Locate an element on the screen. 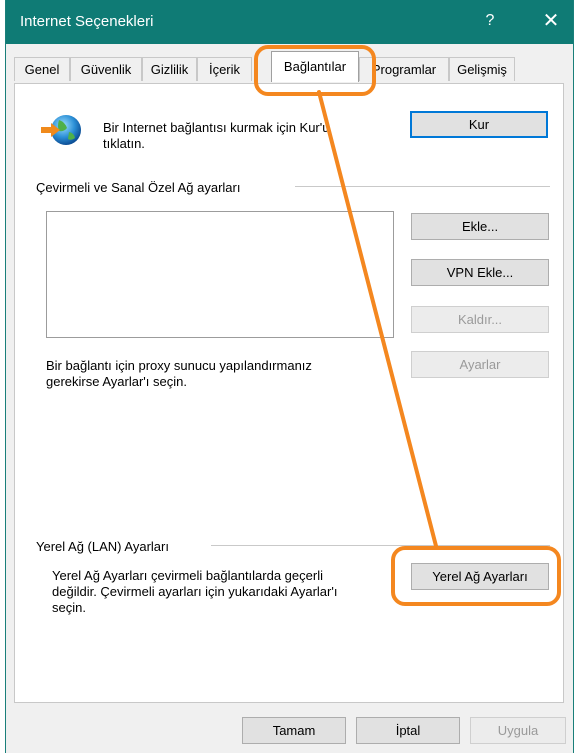  tab-icerik: İçerik is located at coordinates (224, 69).